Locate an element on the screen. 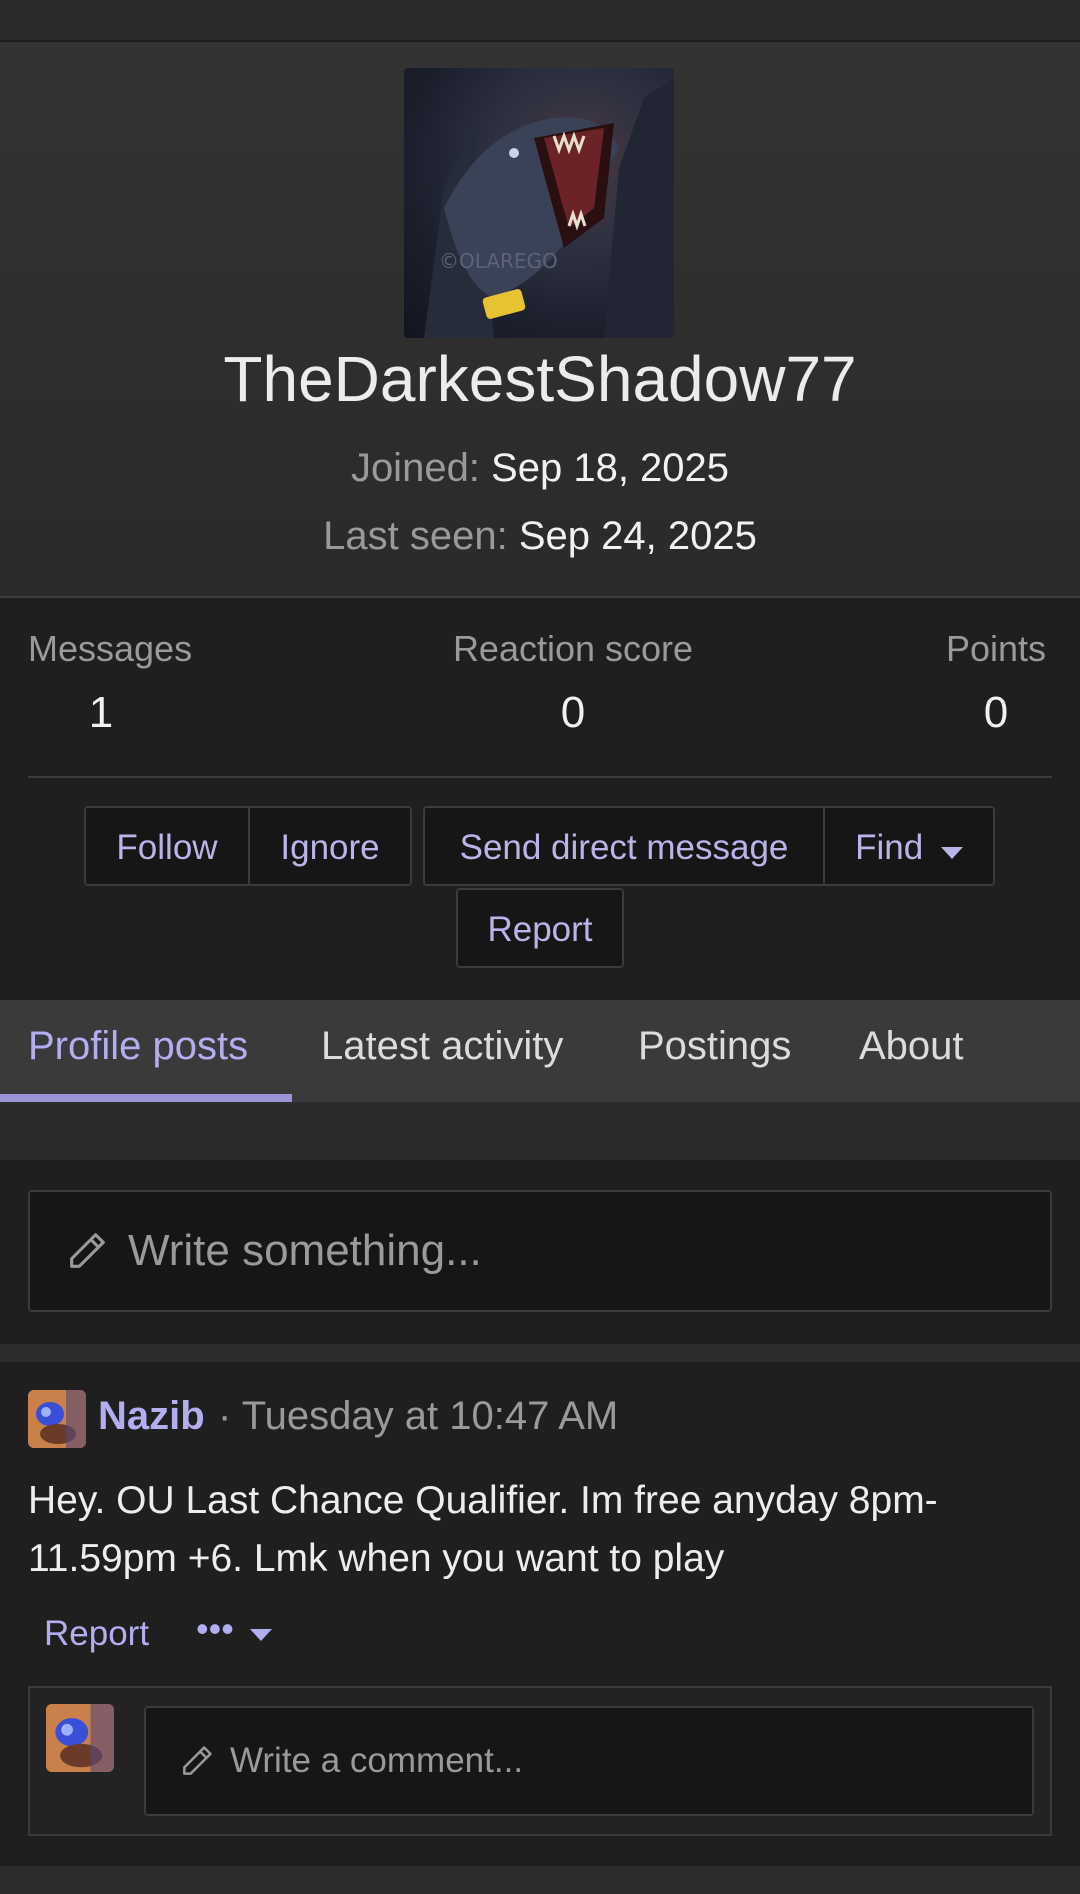 The image size is (1080, 1894). stat-points-label: Points is located at coordinates (996, 648).